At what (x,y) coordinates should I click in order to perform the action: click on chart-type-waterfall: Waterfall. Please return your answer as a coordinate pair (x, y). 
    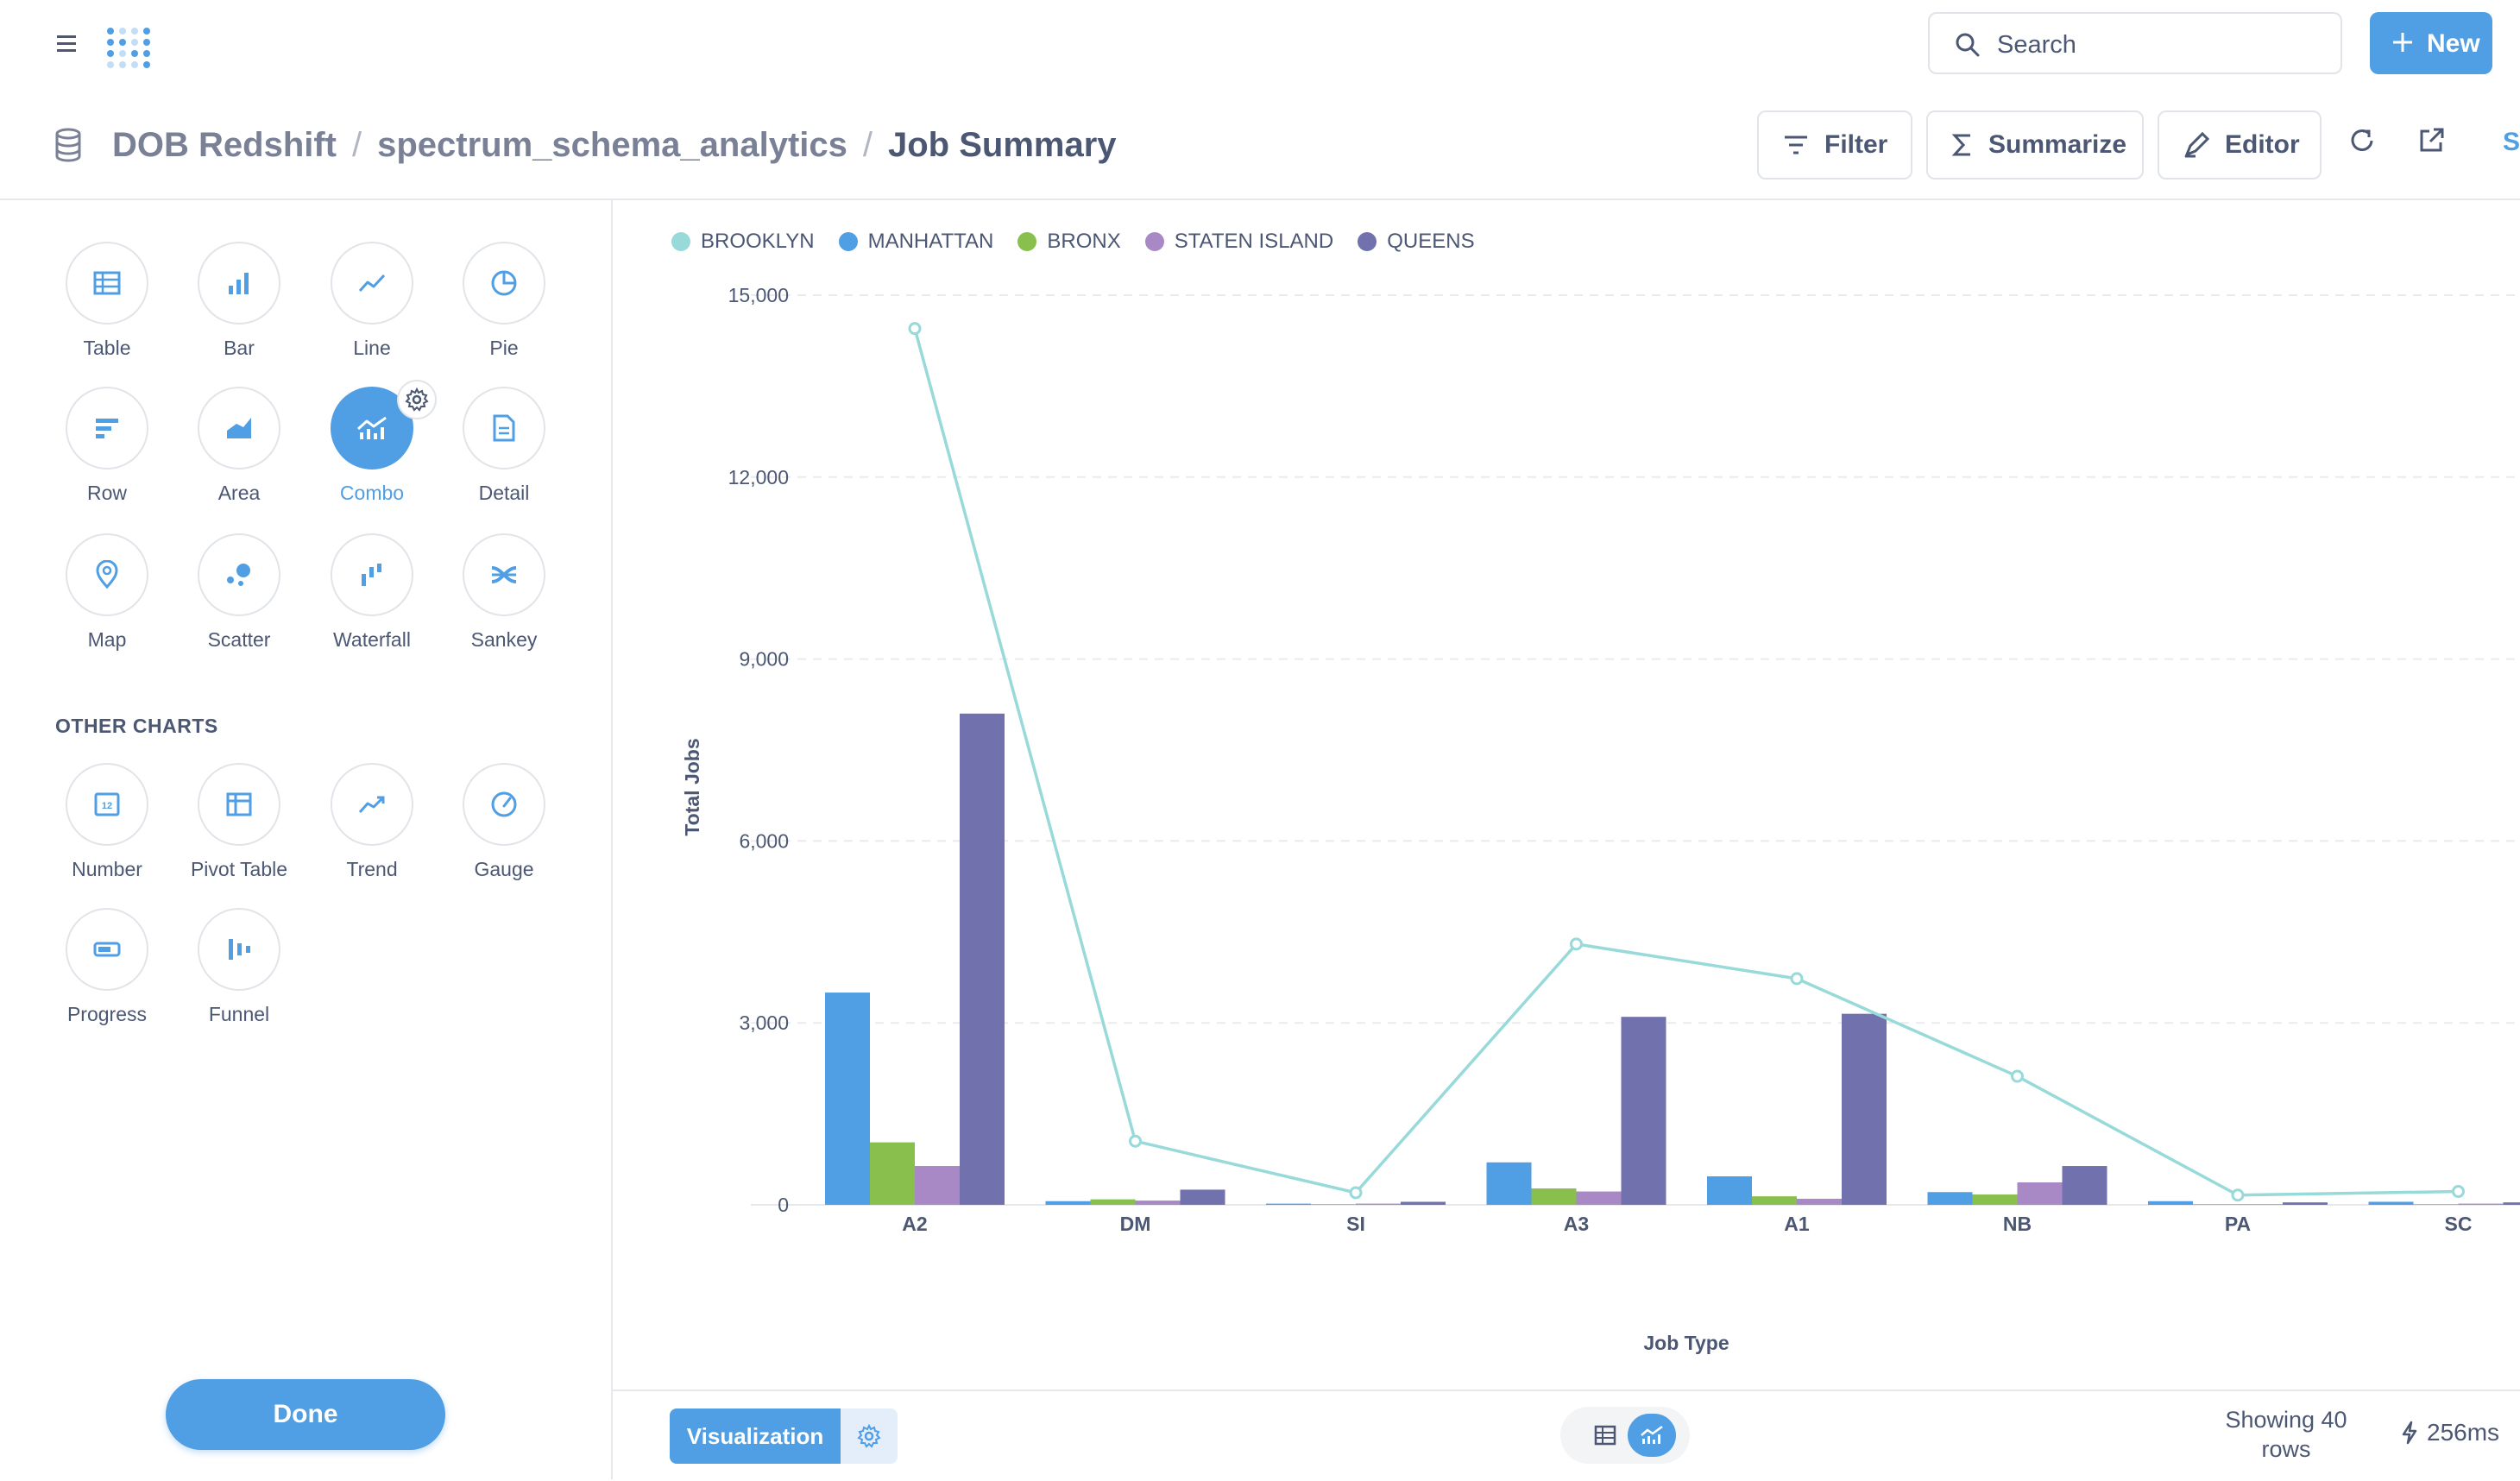
    Looking at the image, I should click on (372, 592).